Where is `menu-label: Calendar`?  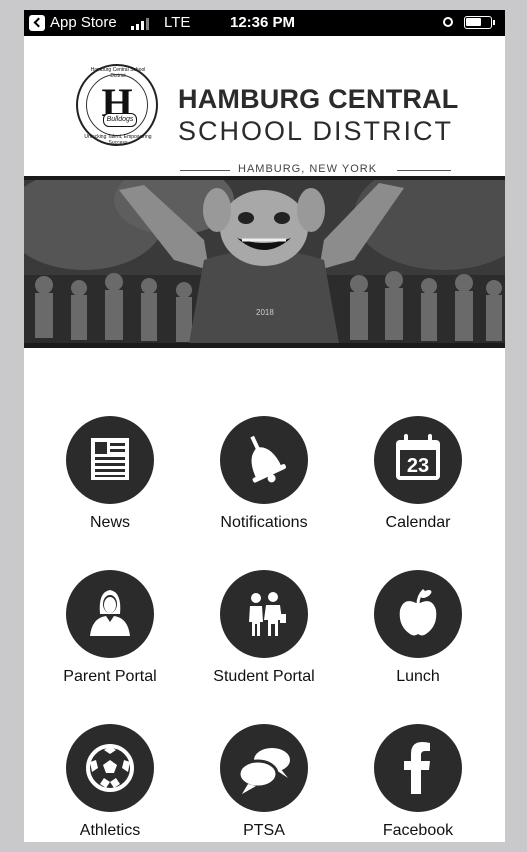
menu-label: Calendar is located at coordinates (418, 522).